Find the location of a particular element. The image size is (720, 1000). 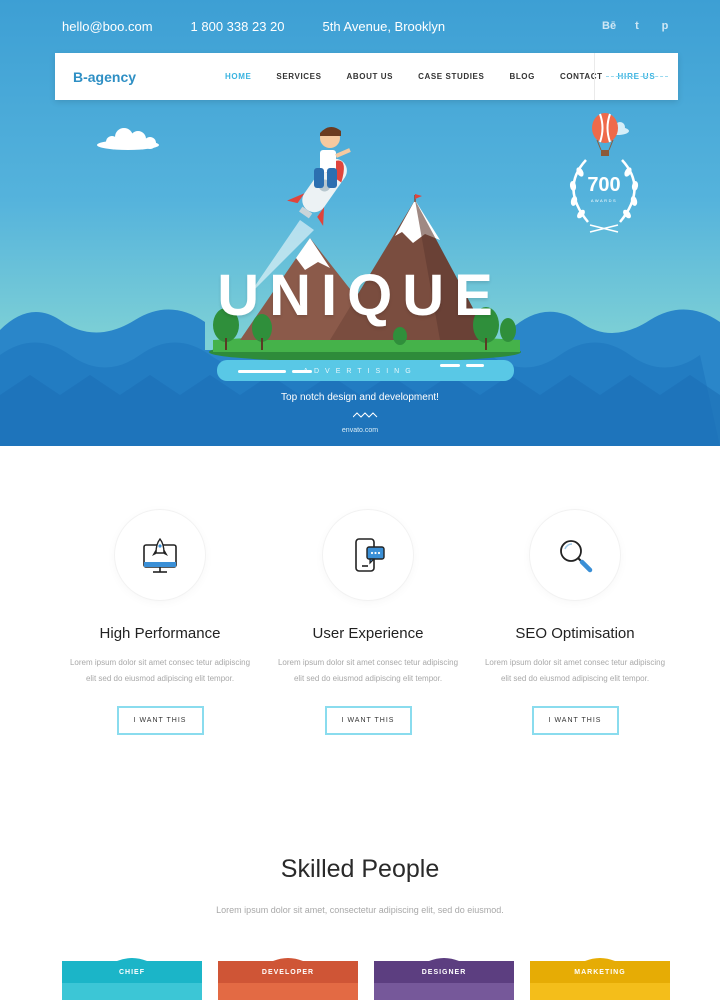

magnifier-icon is located at coordinates (576, 556).